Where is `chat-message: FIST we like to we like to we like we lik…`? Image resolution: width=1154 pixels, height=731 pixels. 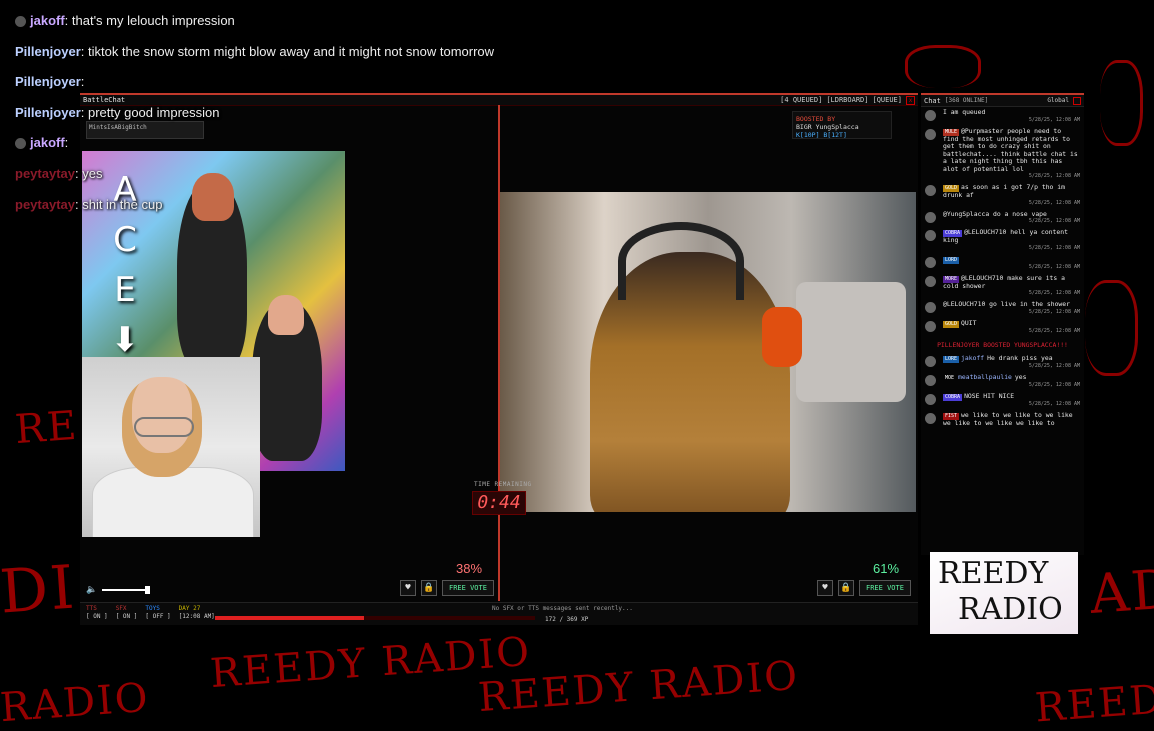 chat-message: FIST we like to we like to we like we lik… is located at coordinates (1002, 420).